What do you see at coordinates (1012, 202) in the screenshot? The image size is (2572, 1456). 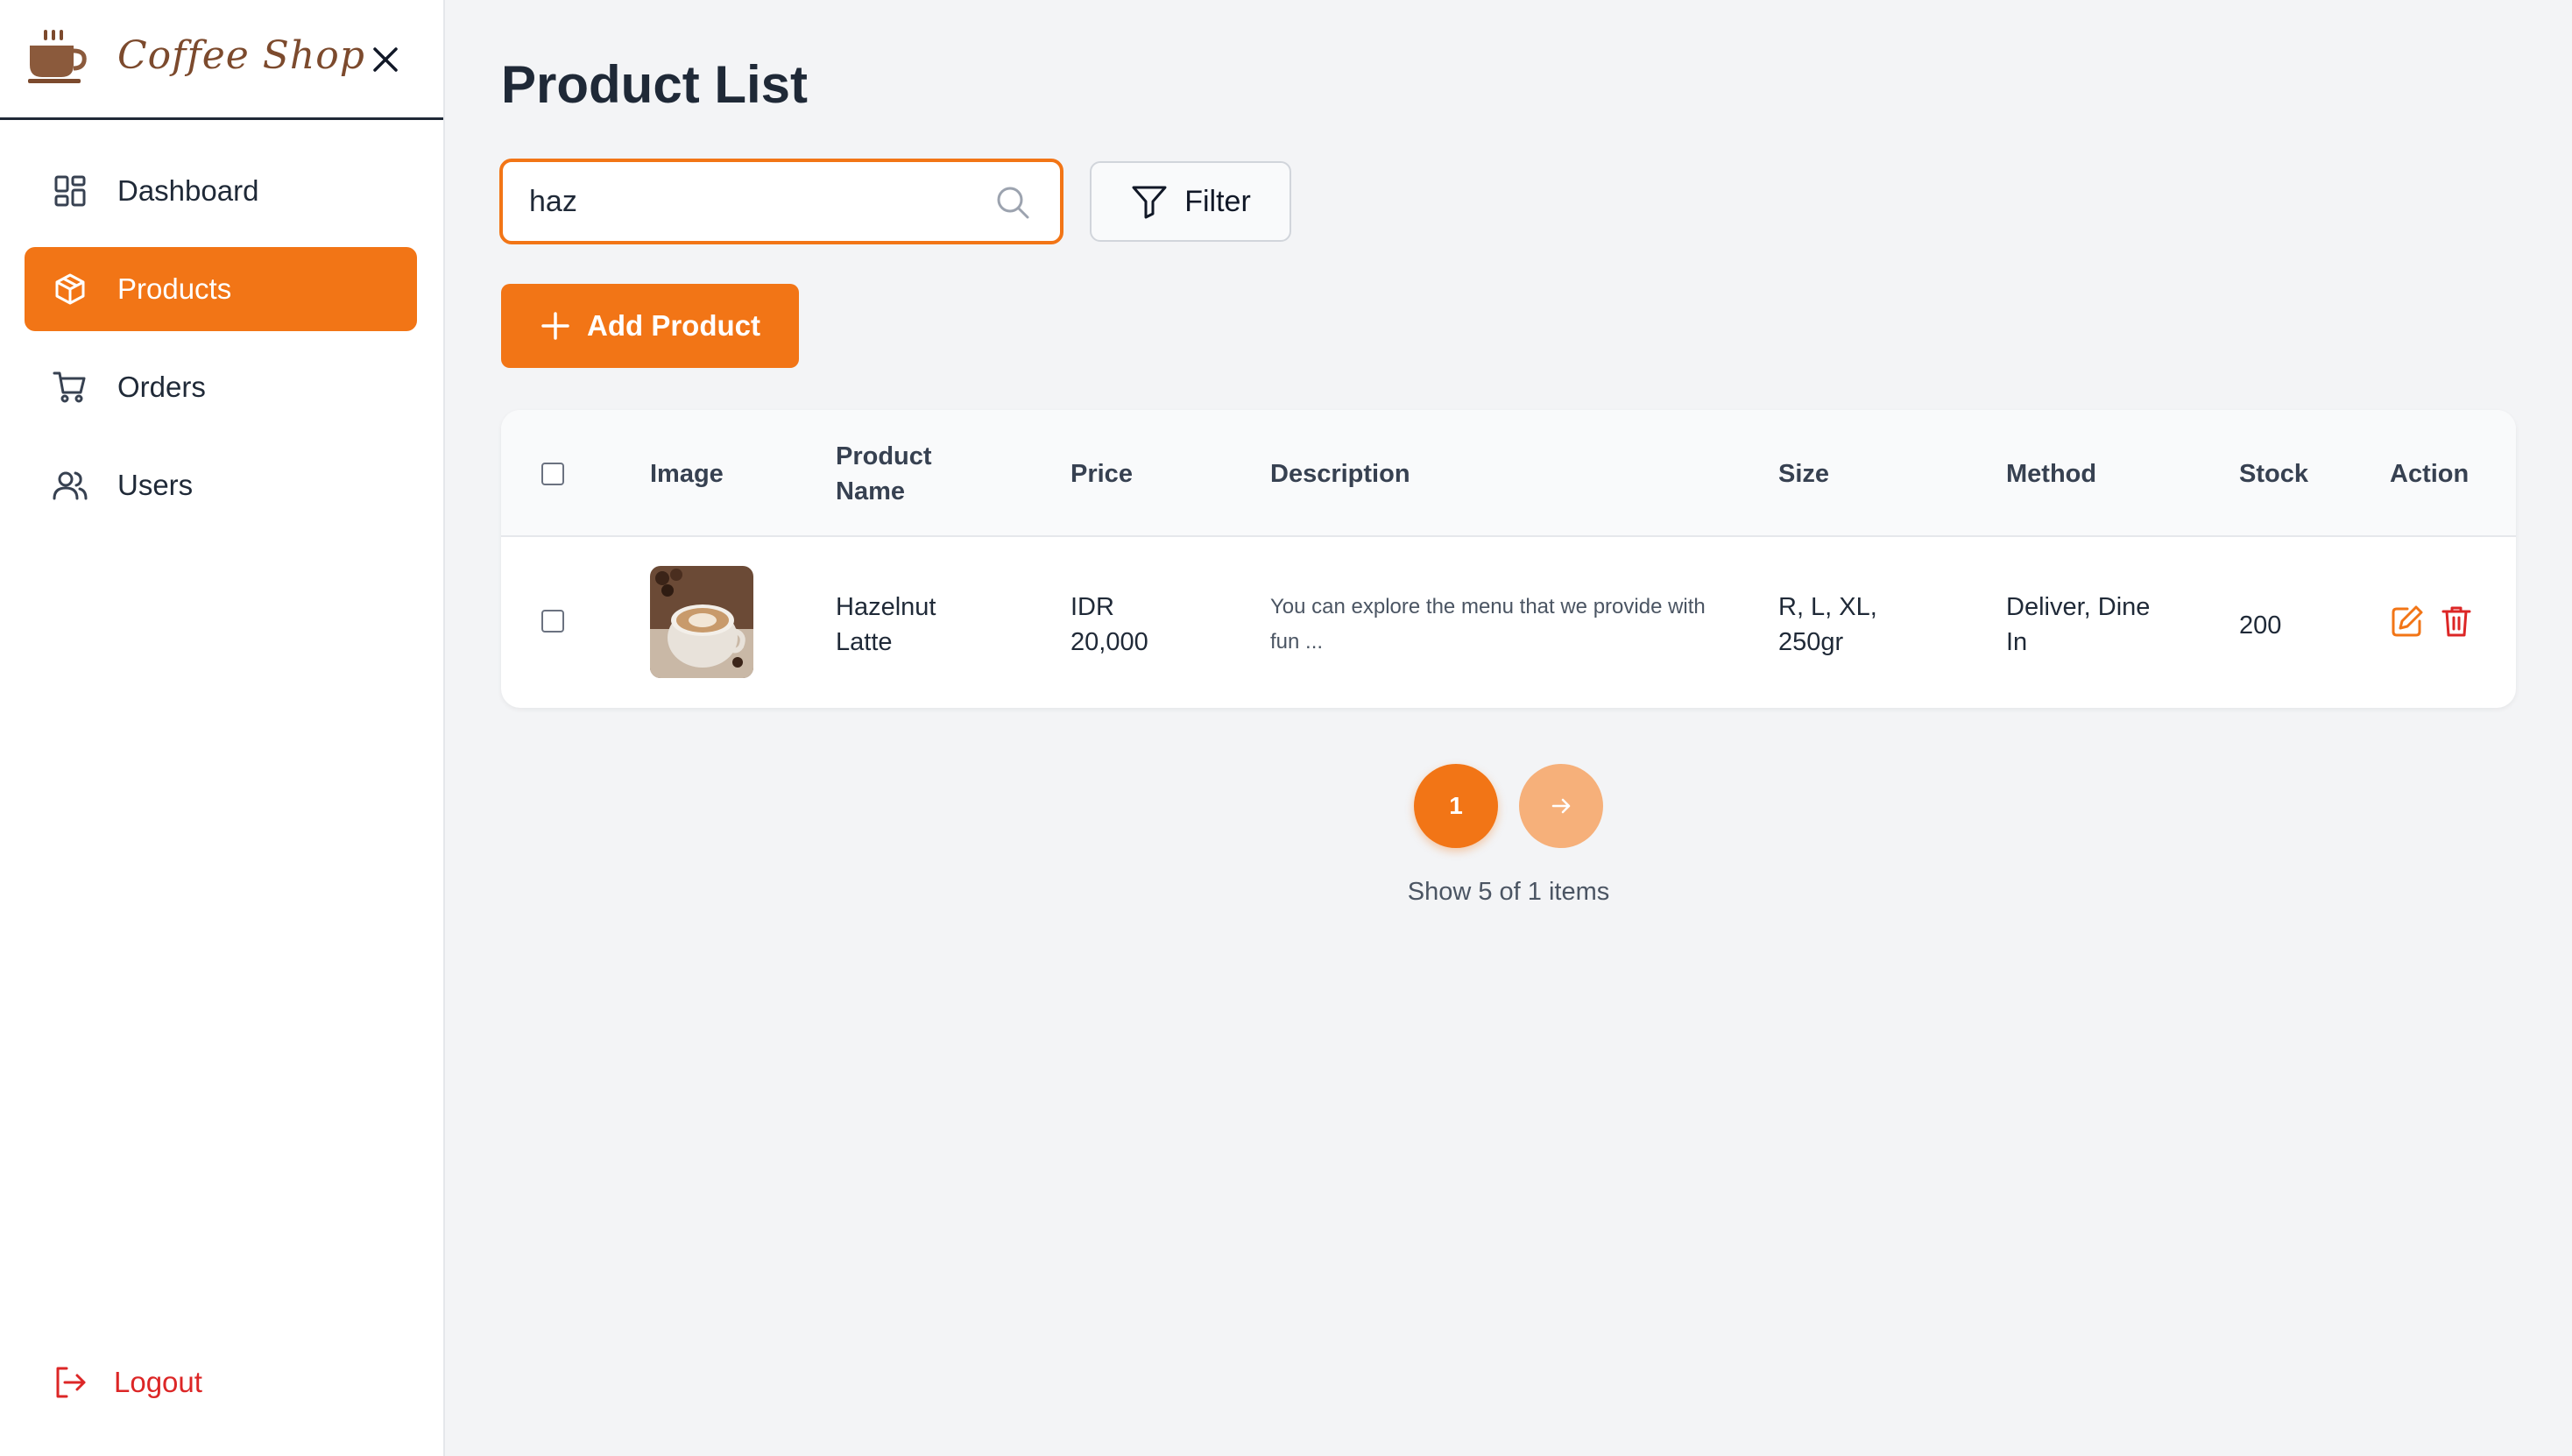 I see `search-icon` at bounding box center [1012, 202].